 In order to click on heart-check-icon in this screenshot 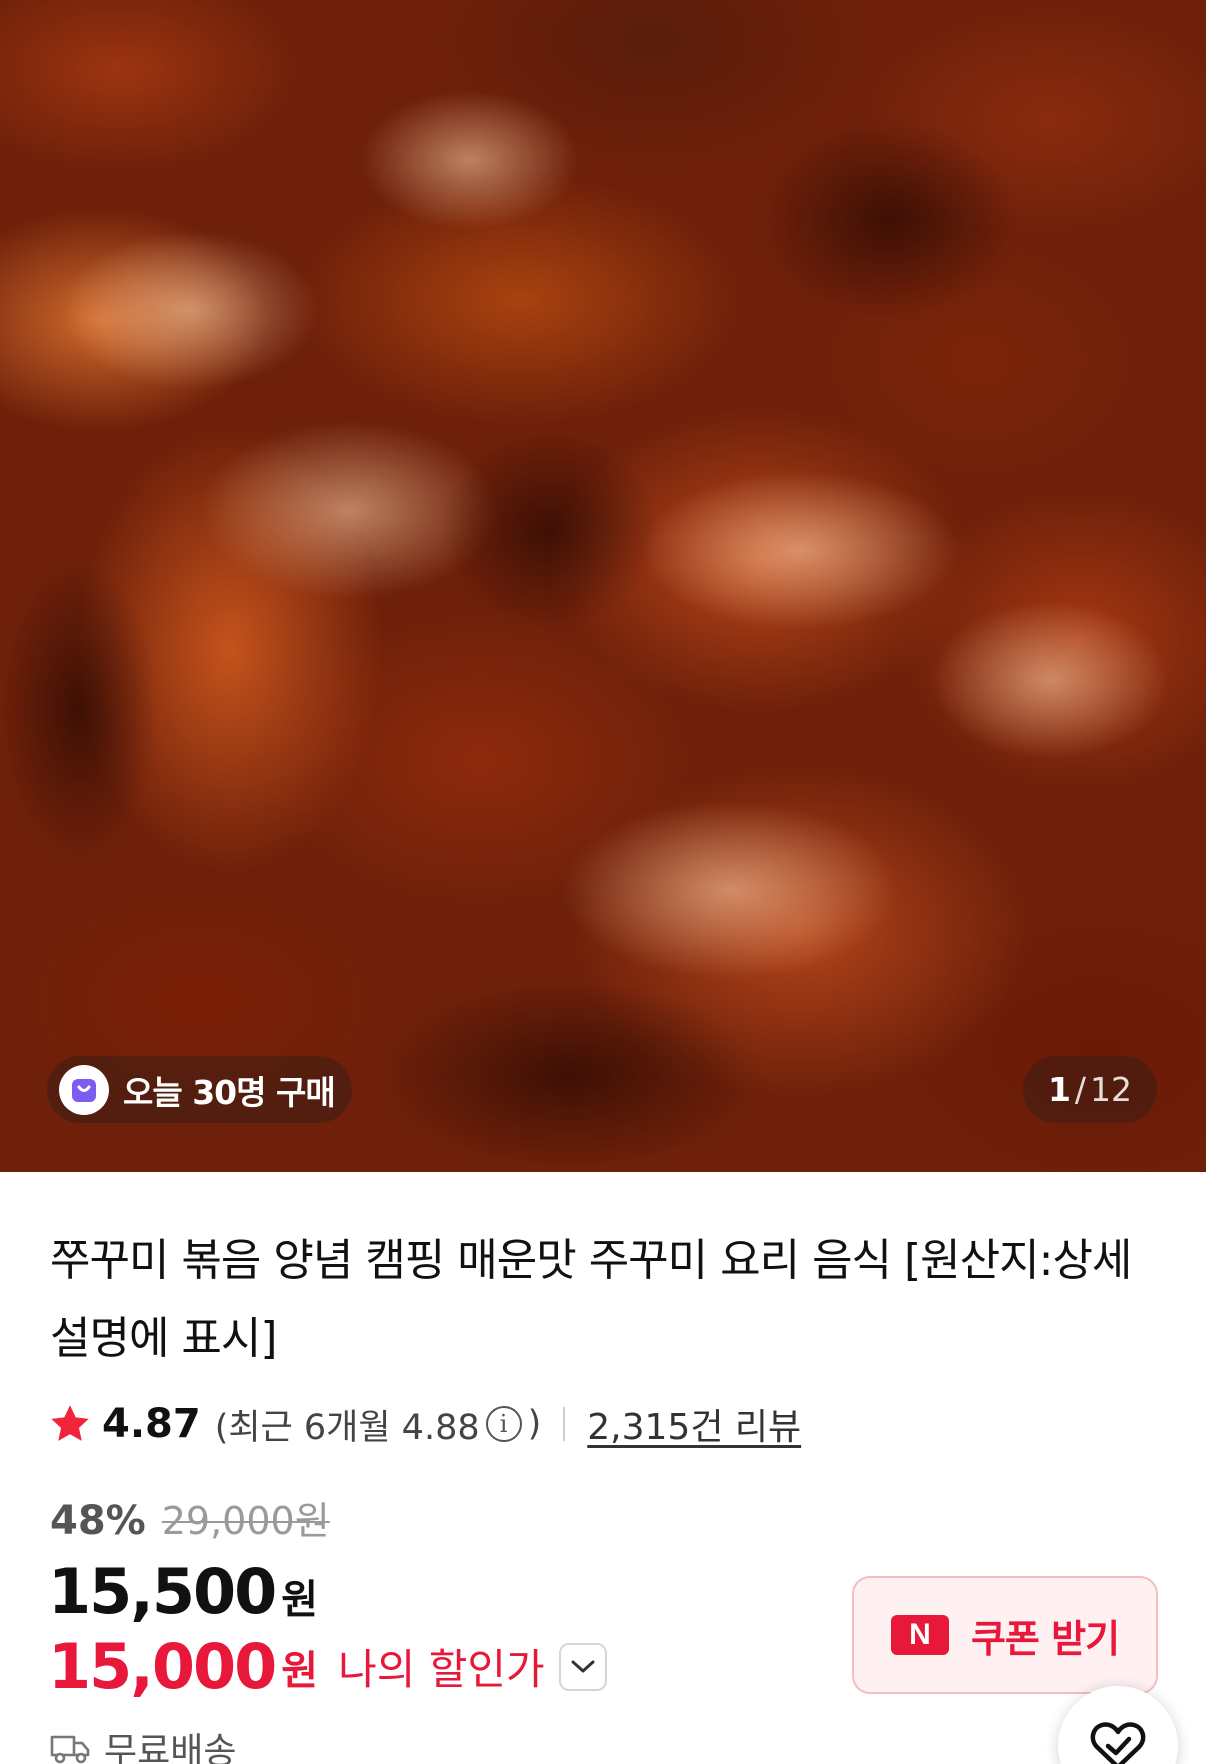, I will do `click(1118, 1743)`.